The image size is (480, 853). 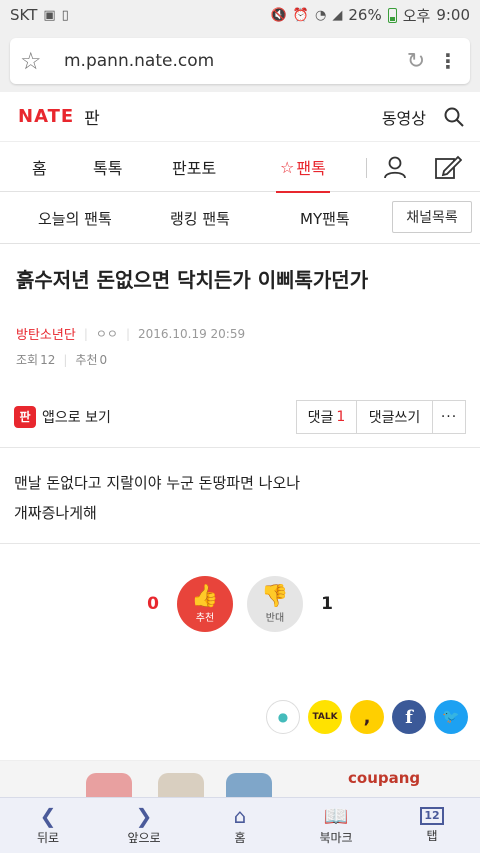 I want to click on time: 9:00, so click(x=453, y=15).